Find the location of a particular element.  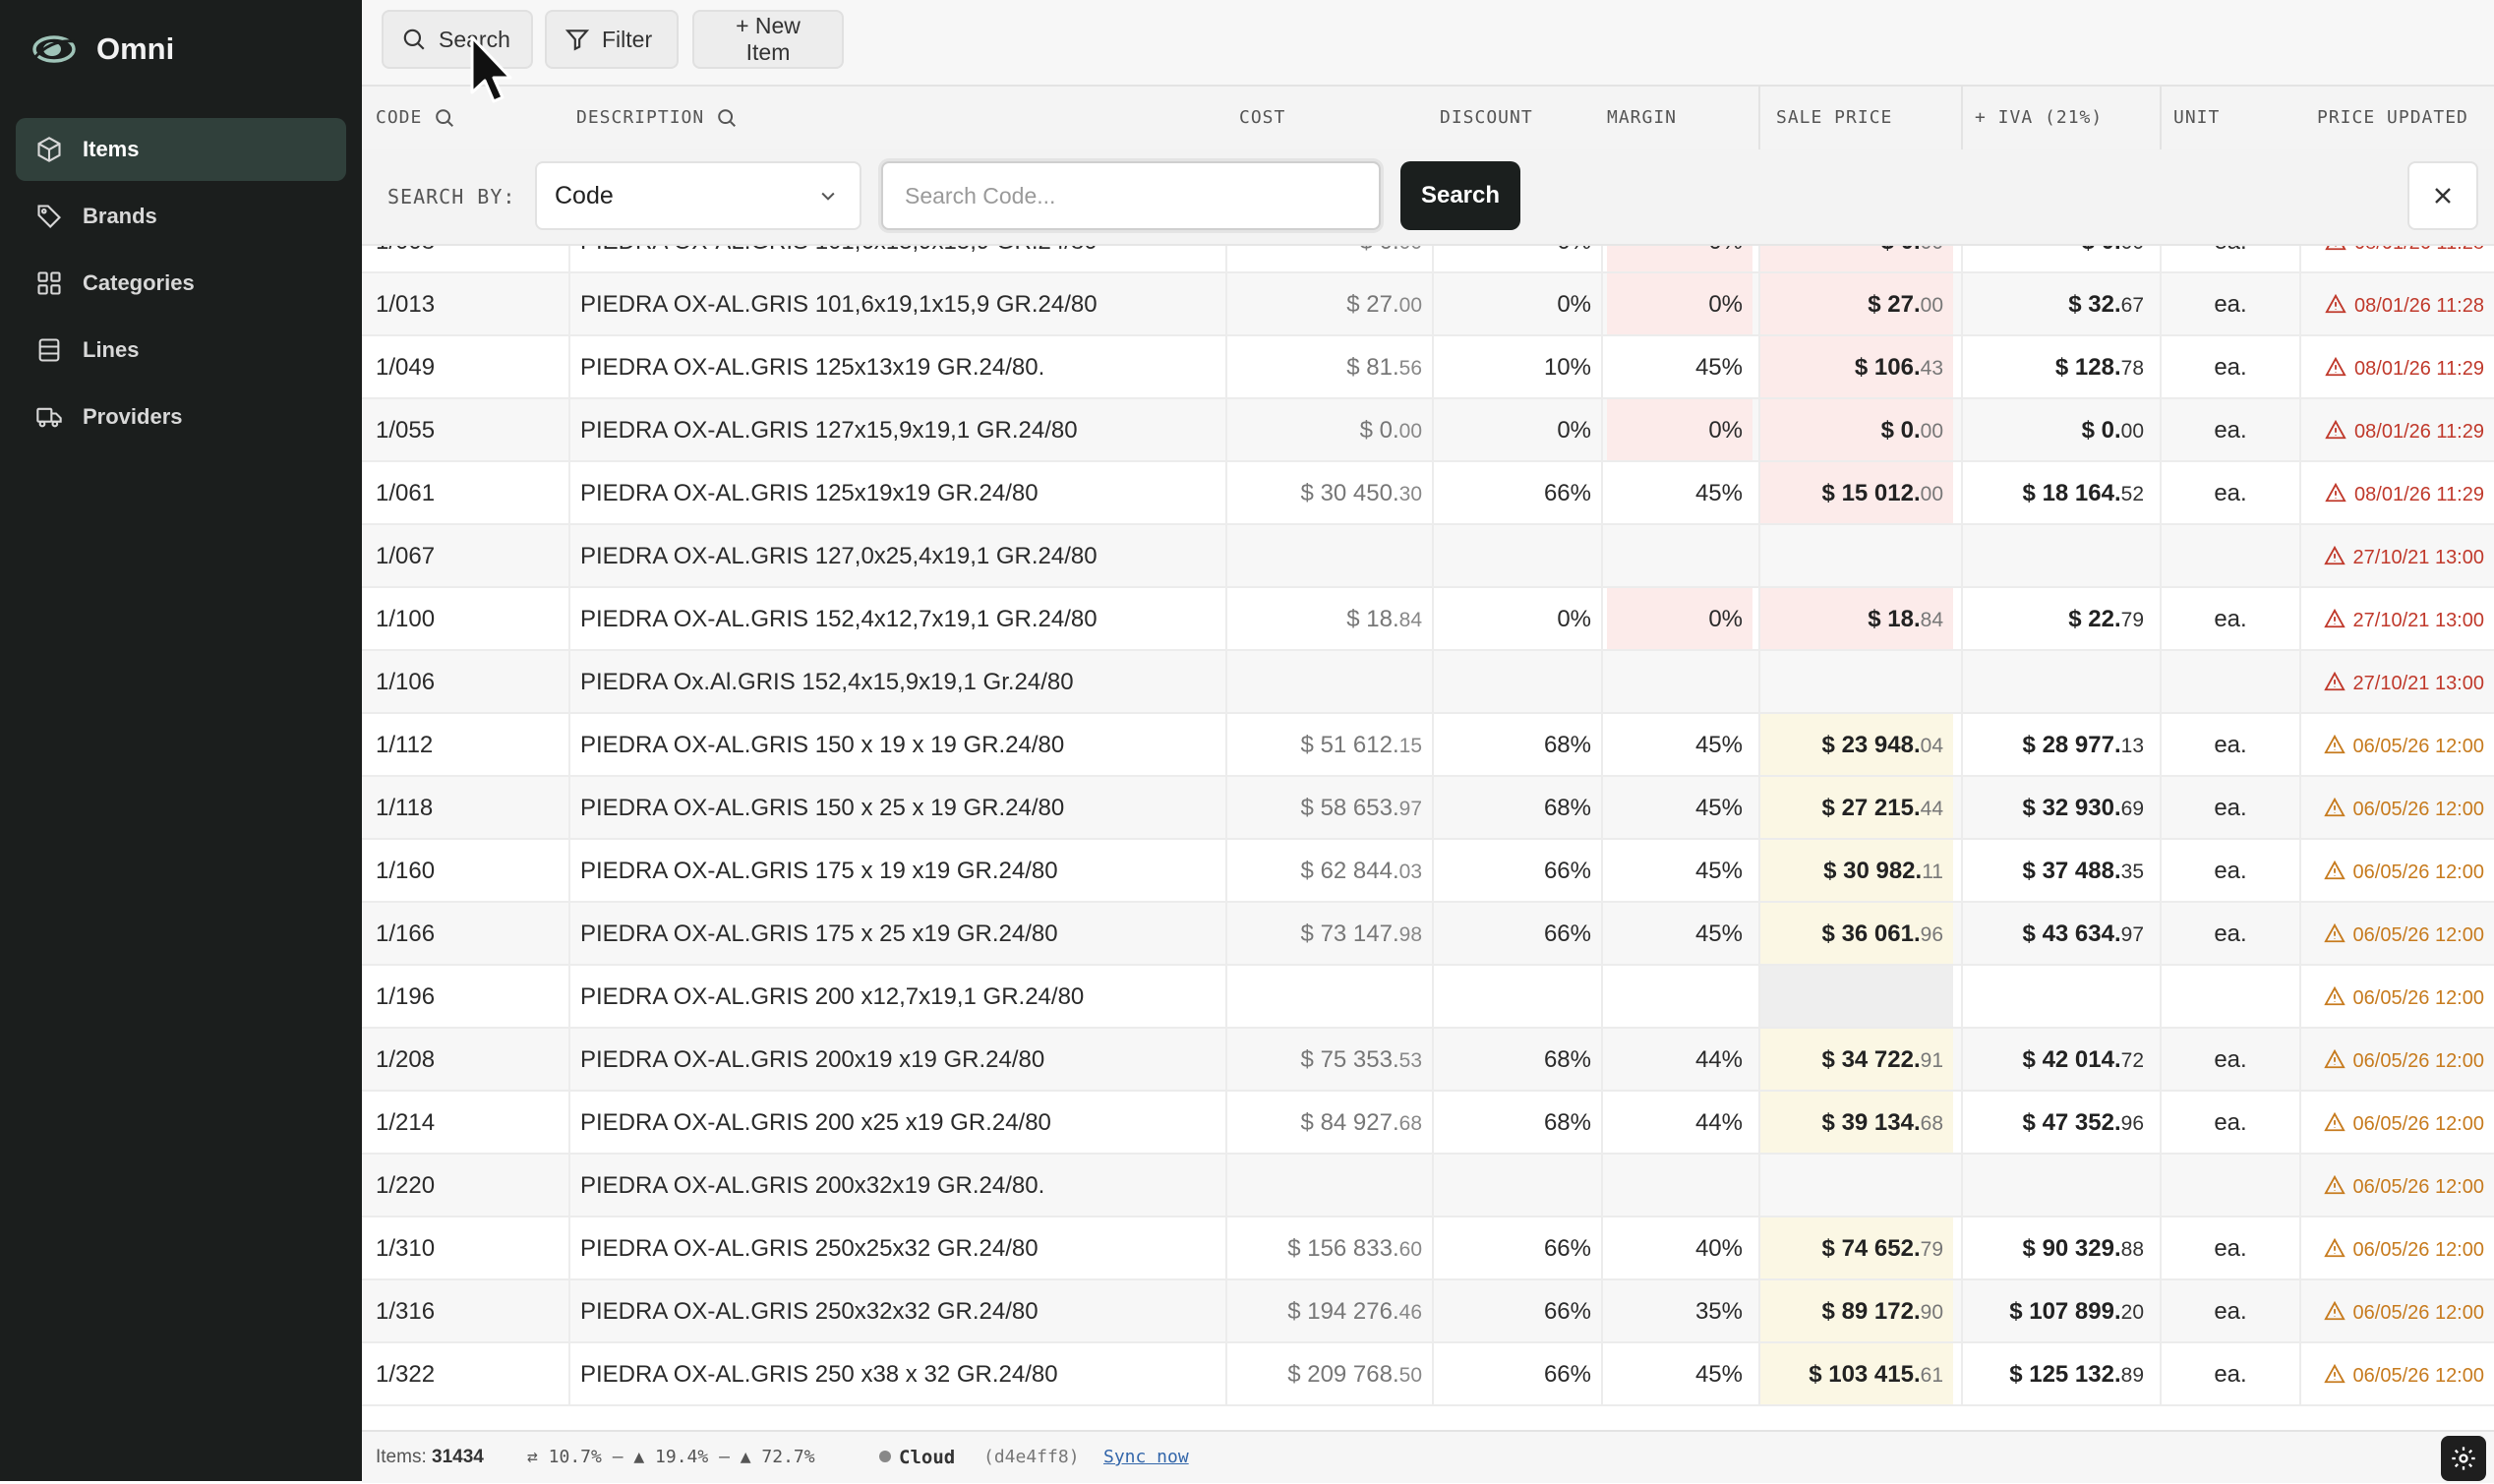

column-header-cost: COST is located at coordinates (1262, 118).